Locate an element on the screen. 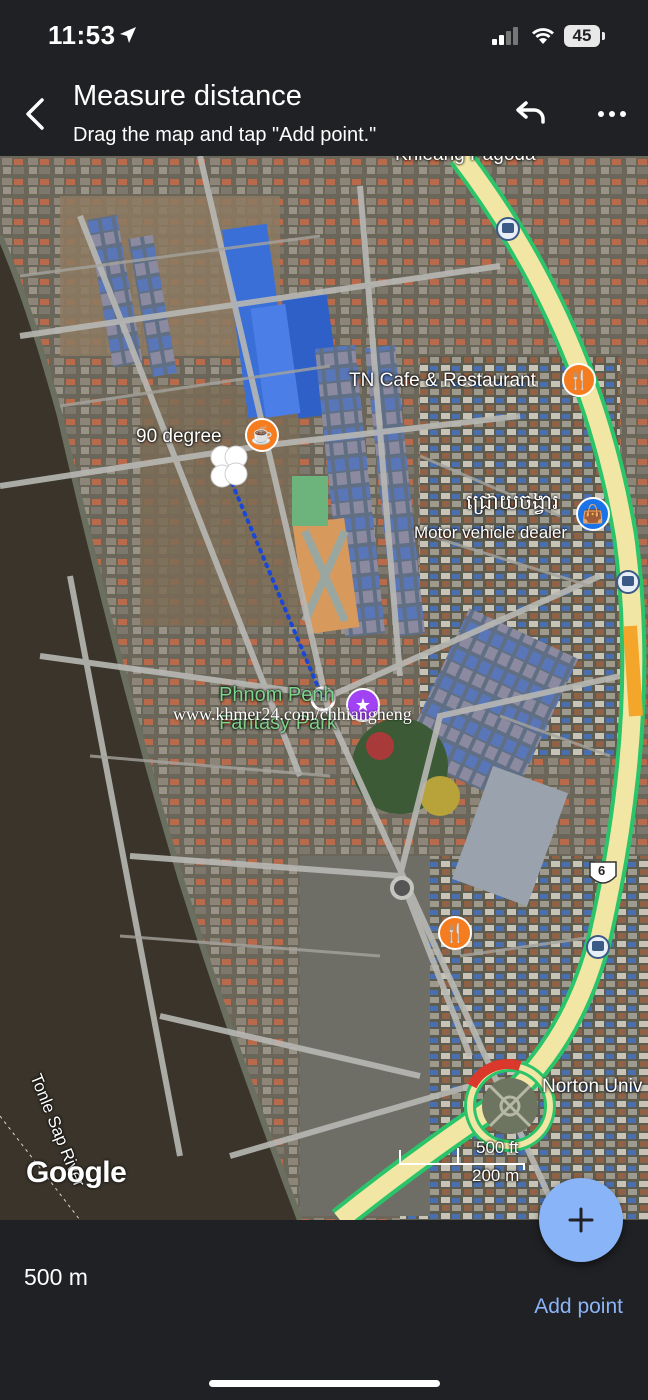 This screenshot has width=648, height=1400. back-arrow-icon is located at coordinates (35, 114).